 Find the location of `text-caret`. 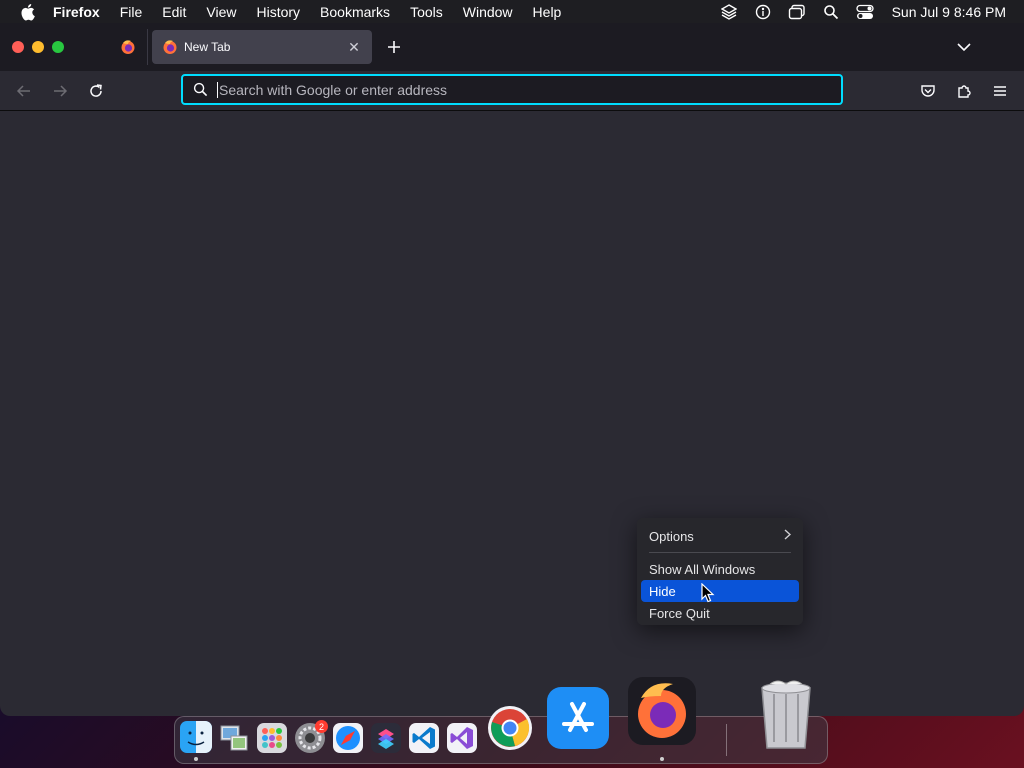

text-caret is located at coordinates (217, 89).